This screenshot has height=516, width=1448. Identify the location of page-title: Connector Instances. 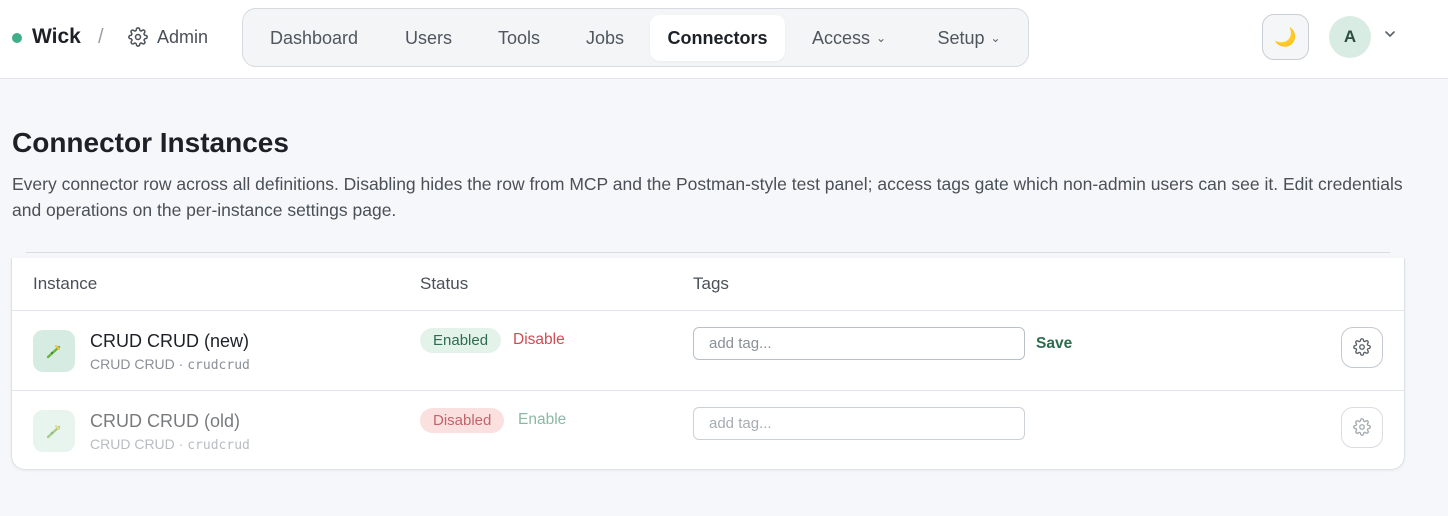
(150, 142).